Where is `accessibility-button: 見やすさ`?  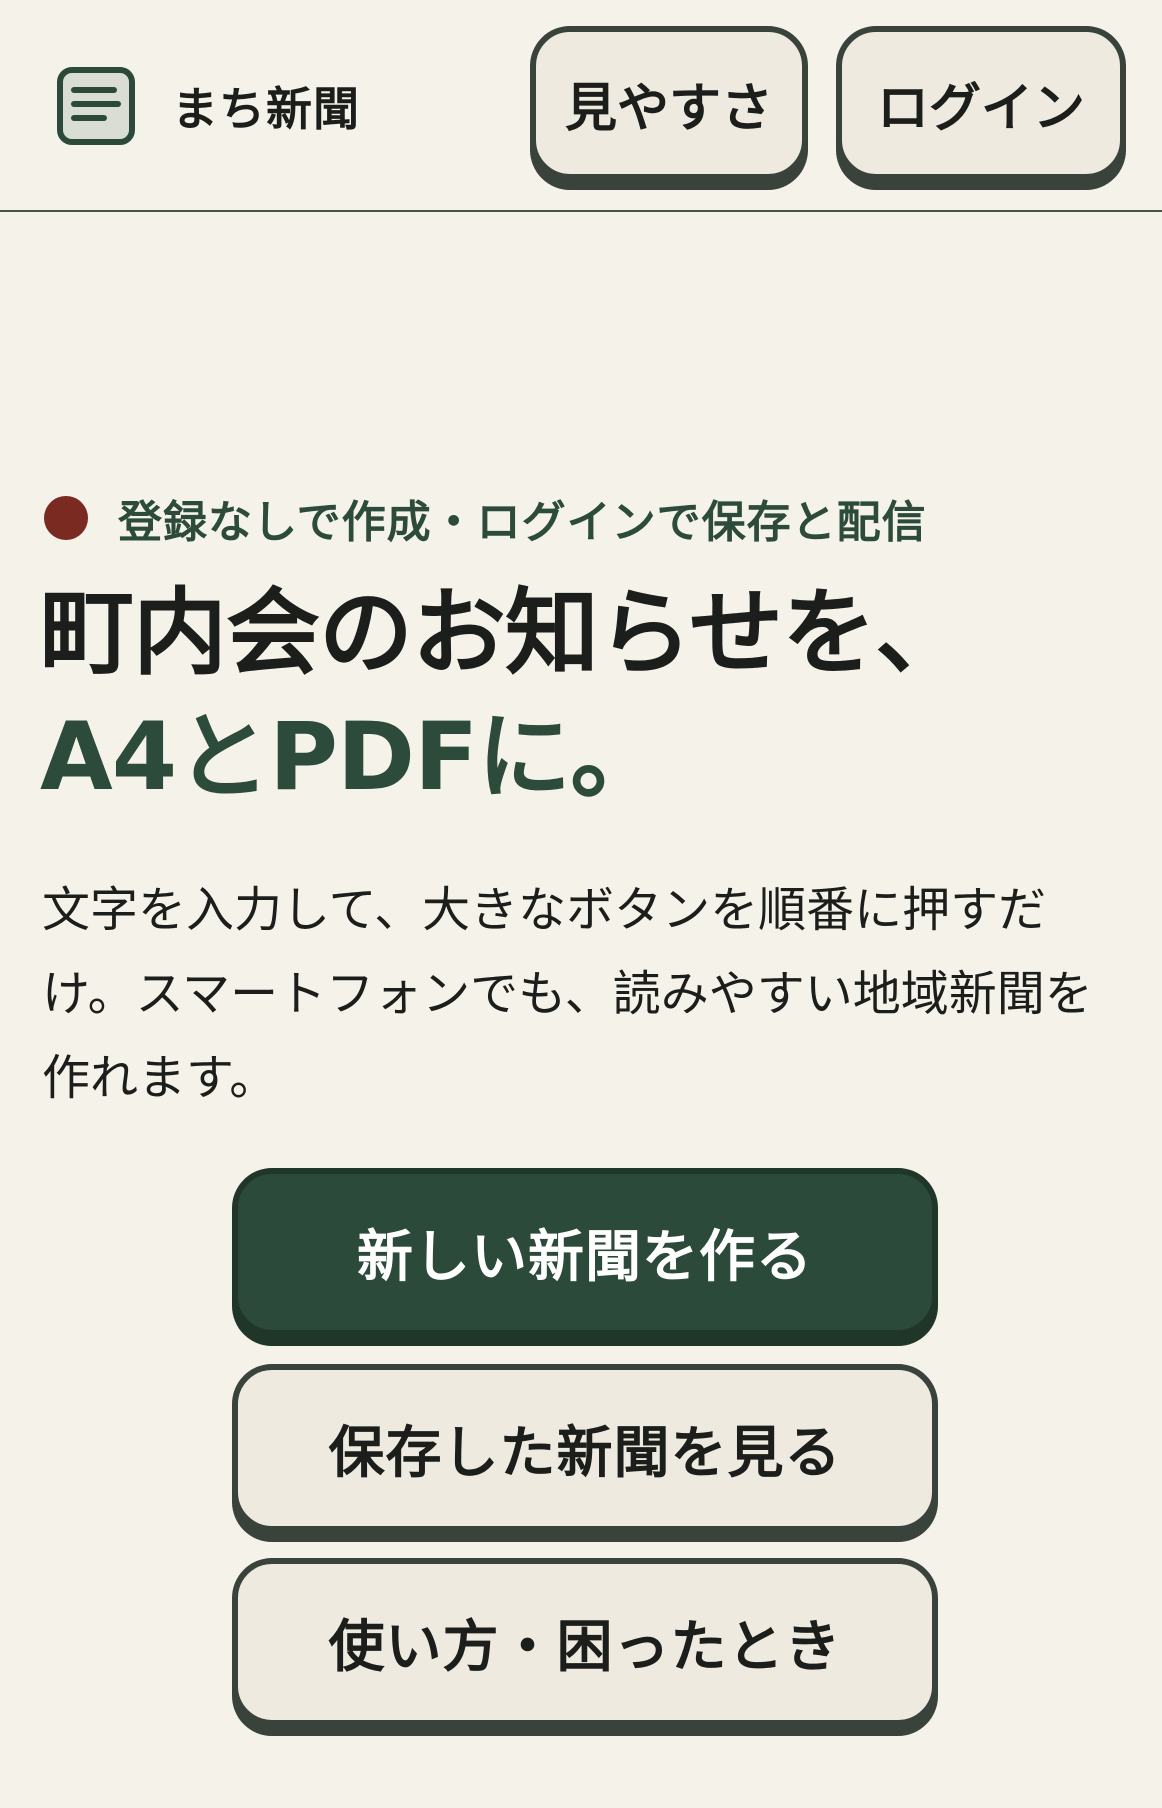 accessibility-button: 見やすさ is located at coordinates (669, 103).